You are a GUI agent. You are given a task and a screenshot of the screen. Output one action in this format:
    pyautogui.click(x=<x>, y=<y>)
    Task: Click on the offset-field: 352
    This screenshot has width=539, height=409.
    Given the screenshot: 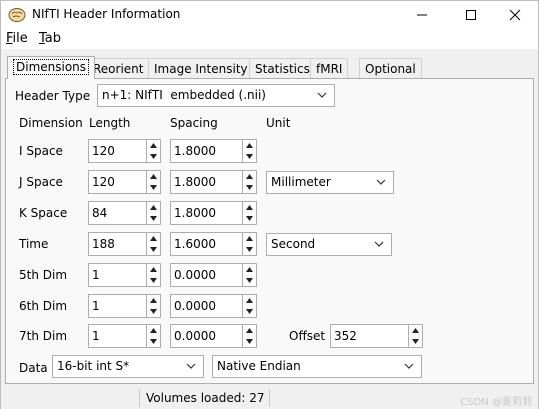 What is the action you would take?
    pyautogui.click(x=369, y=336)
    